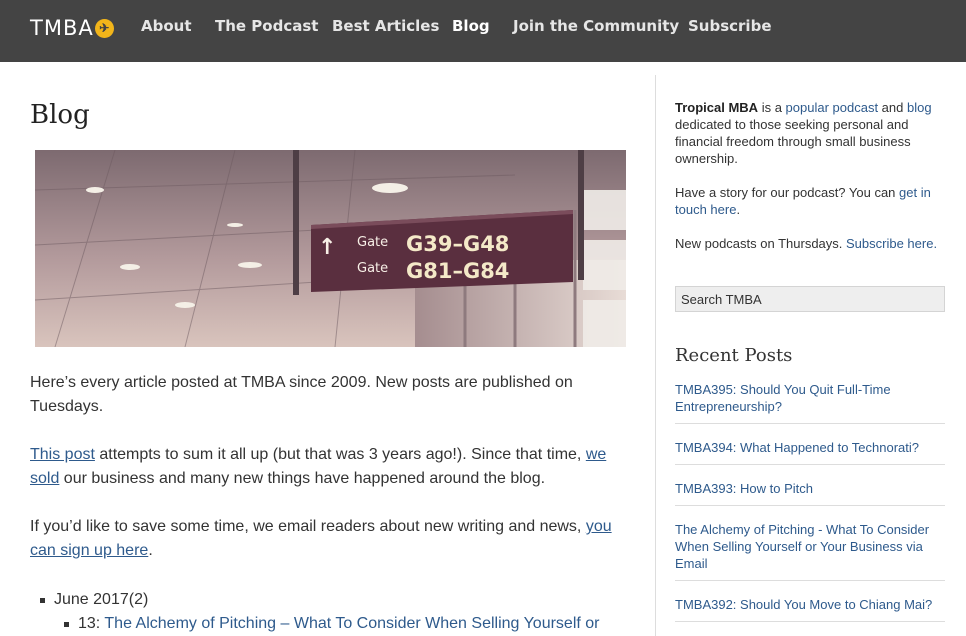 This screenshot has height=636, width=966. What do you see at coordinates (62, 454) in the screenshot?
I see `this-post-link: This post` at bounding box center [62, 454].